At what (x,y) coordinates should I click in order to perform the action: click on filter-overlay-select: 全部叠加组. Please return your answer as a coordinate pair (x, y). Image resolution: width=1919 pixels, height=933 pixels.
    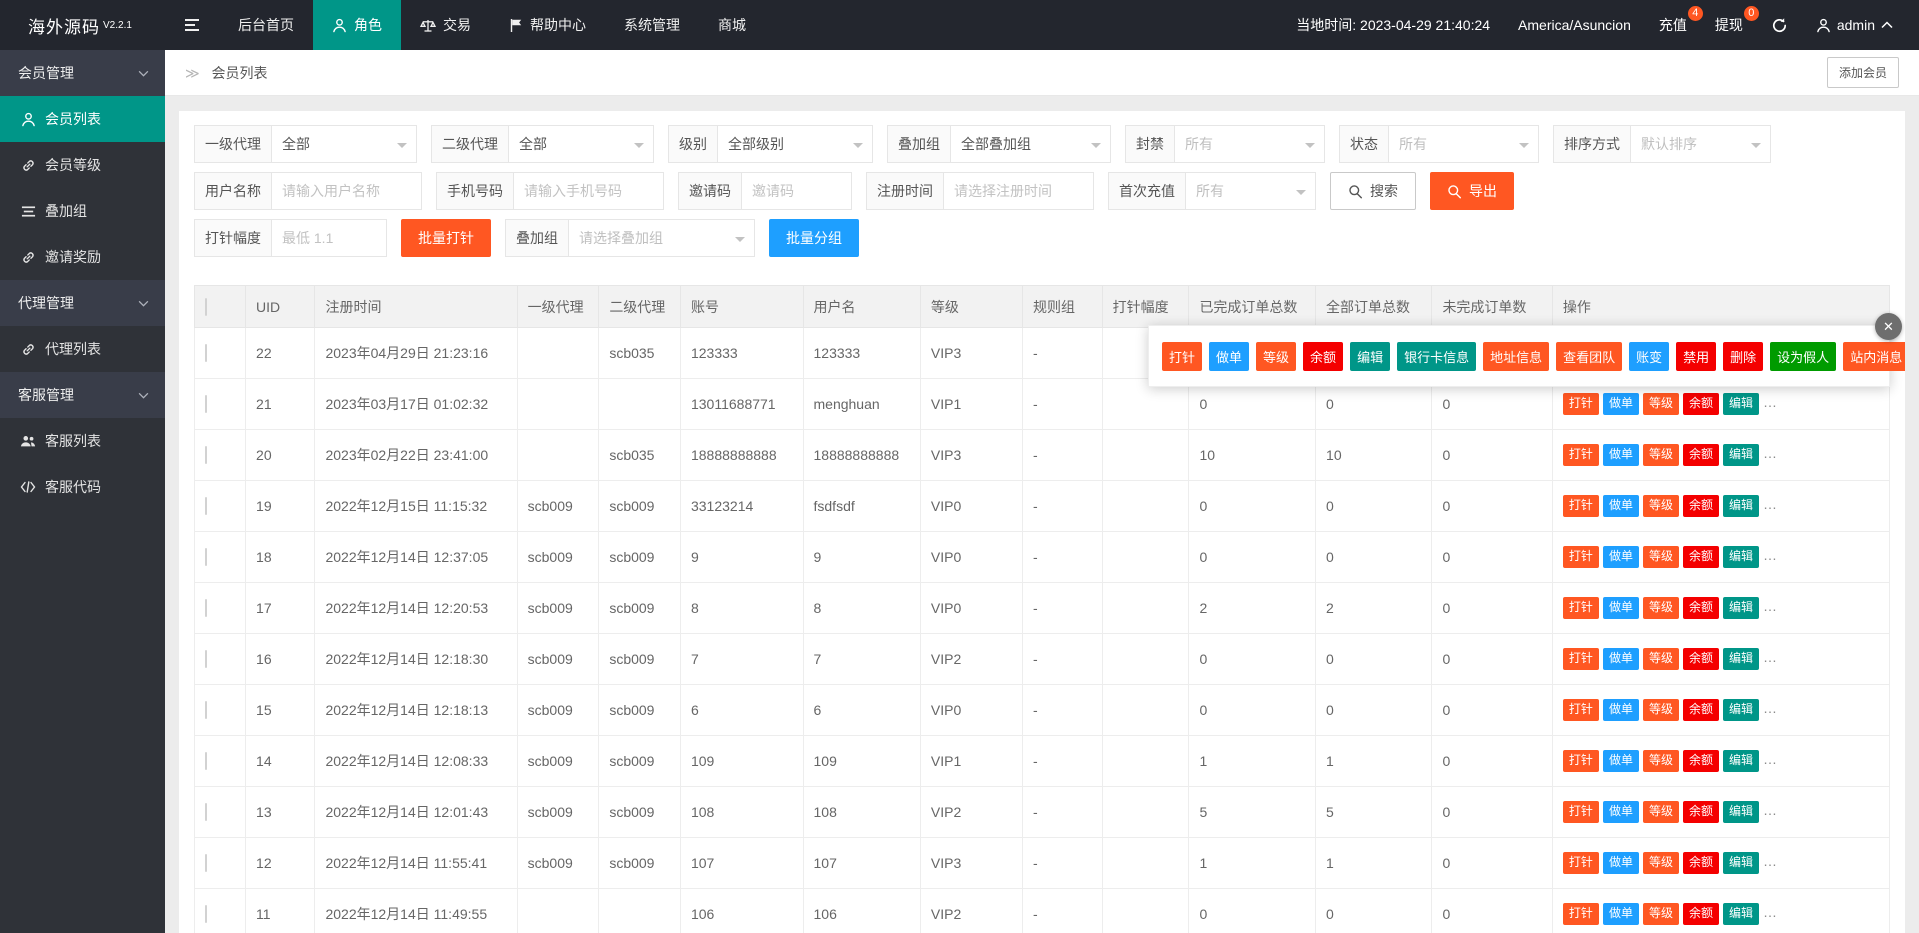
    Looking at the image, I should click on (1031, 144).